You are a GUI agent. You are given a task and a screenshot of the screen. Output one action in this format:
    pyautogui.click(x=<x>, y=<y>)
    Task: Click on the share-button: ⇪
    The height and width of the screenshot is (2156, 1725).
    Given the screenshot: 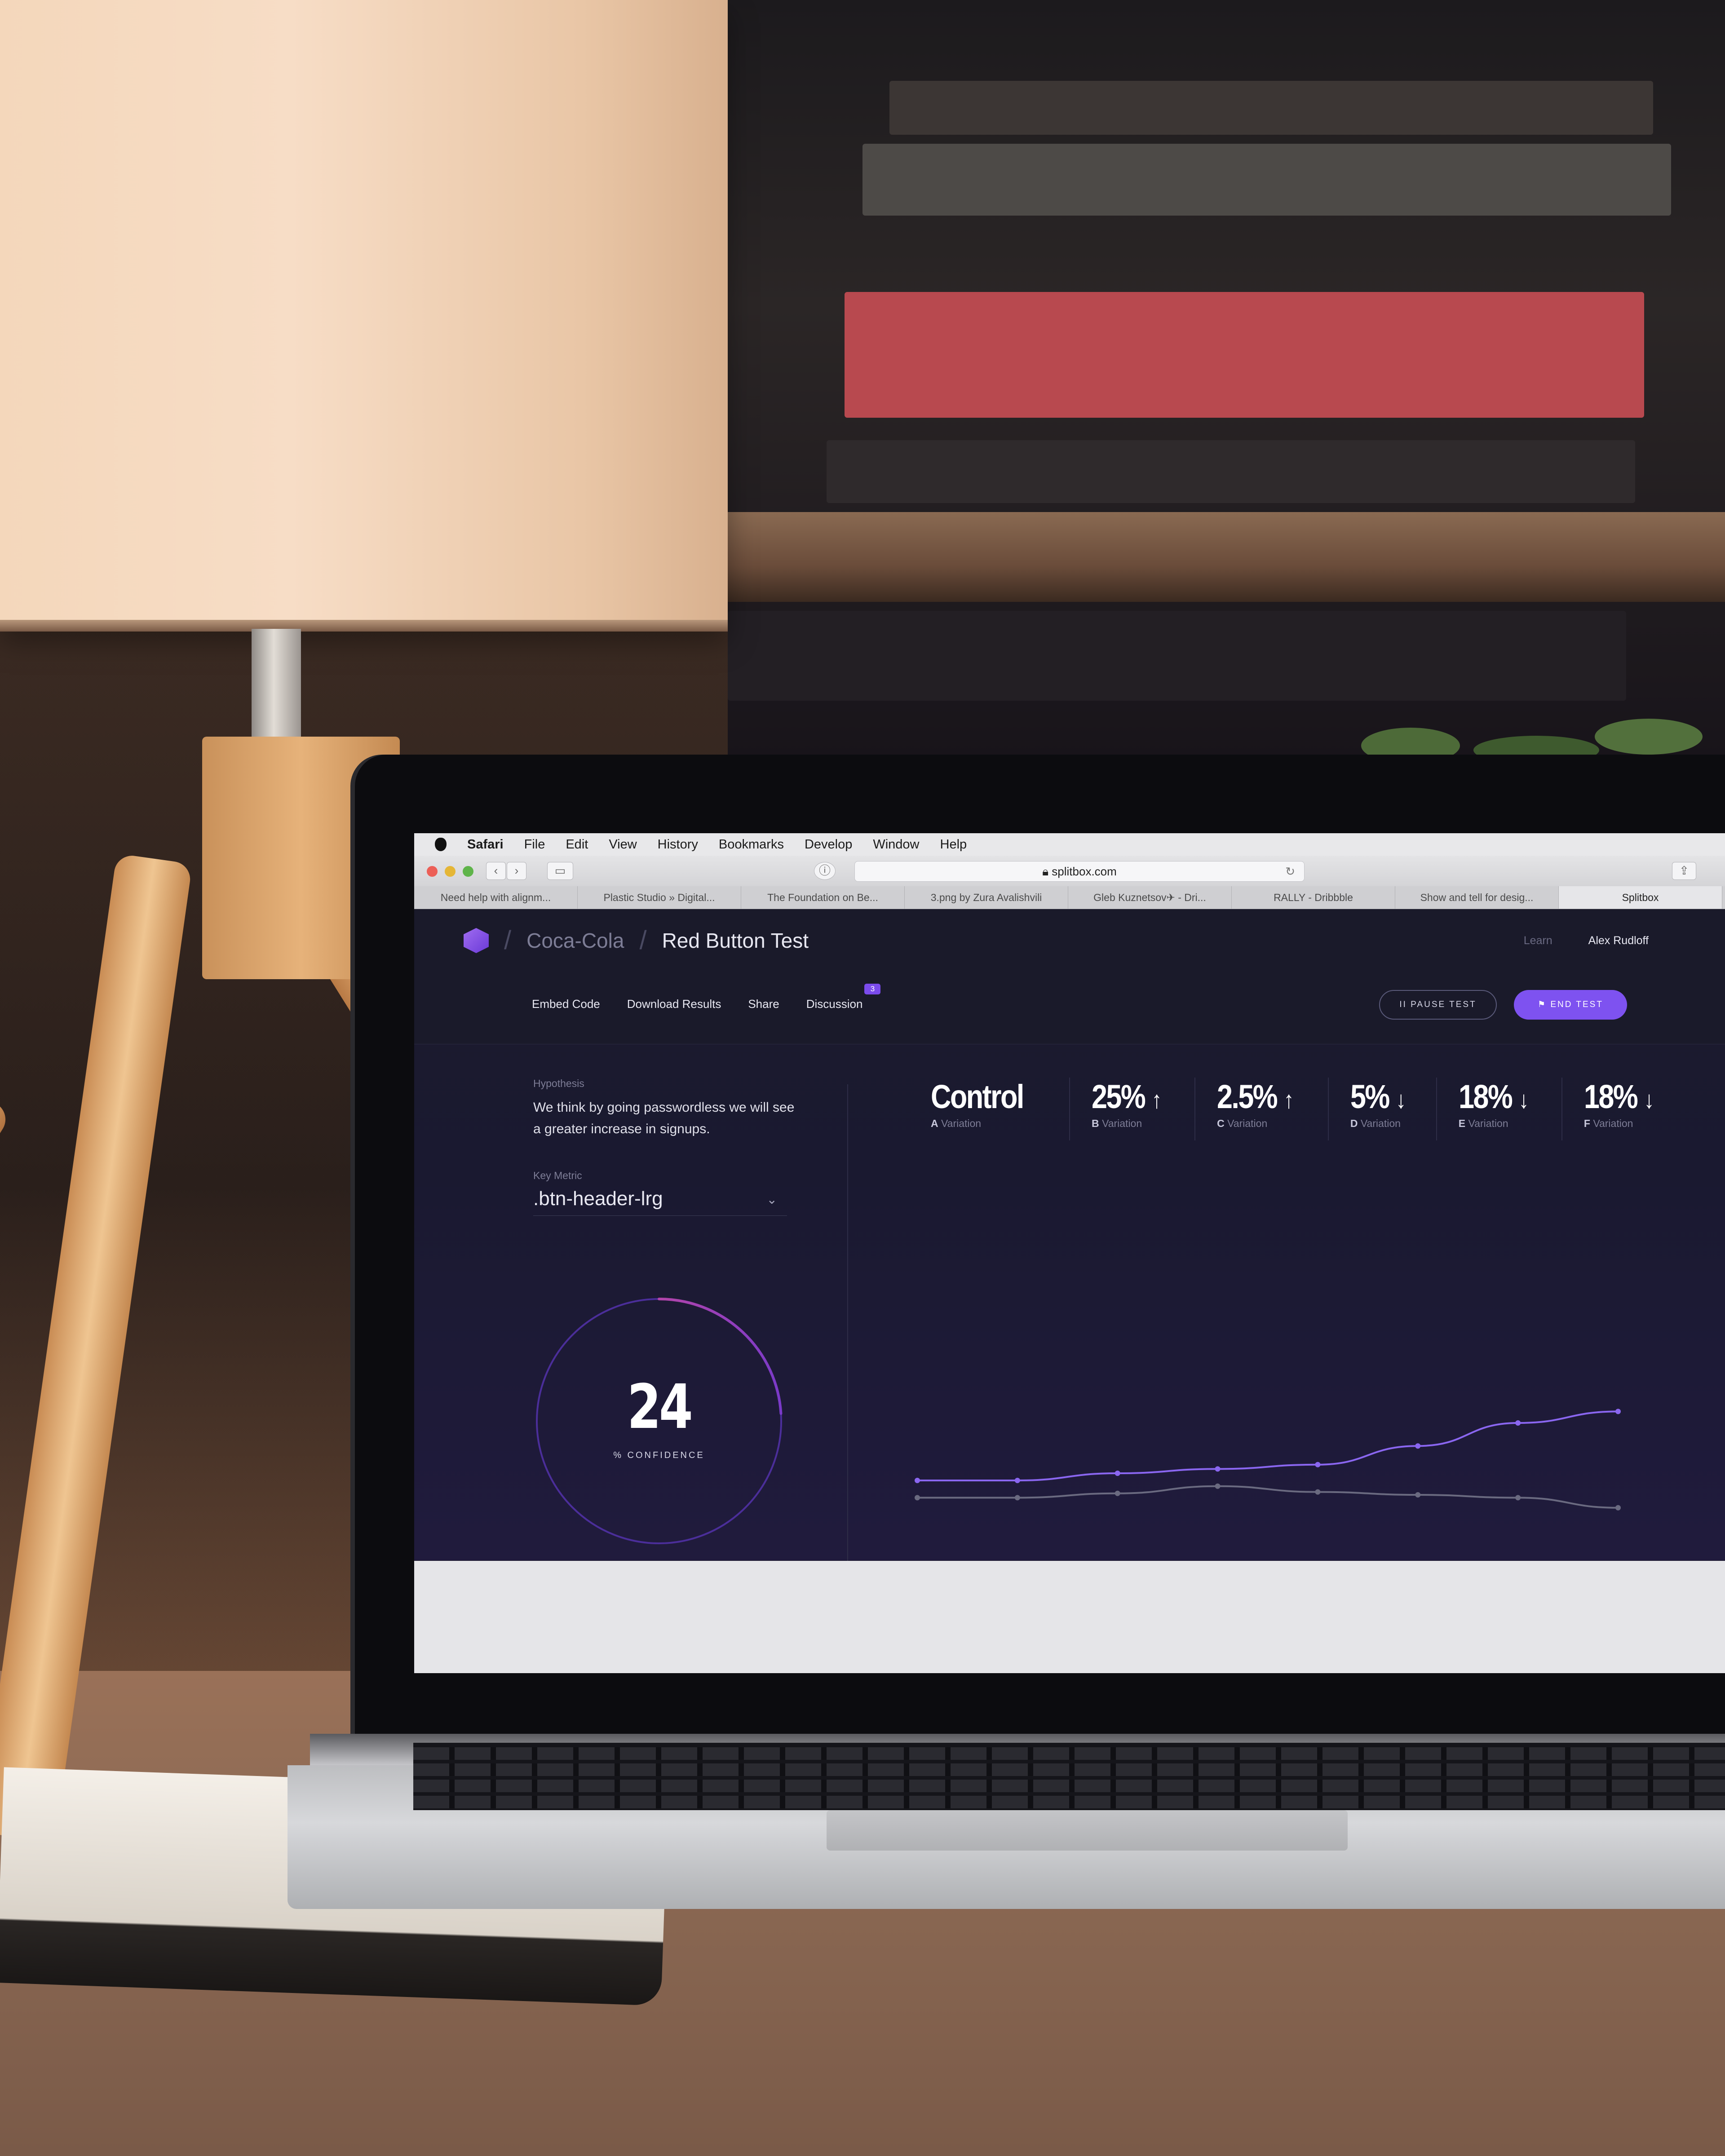 What is the action you would take?
    pyautogui.click(x=1684, y=871)
    